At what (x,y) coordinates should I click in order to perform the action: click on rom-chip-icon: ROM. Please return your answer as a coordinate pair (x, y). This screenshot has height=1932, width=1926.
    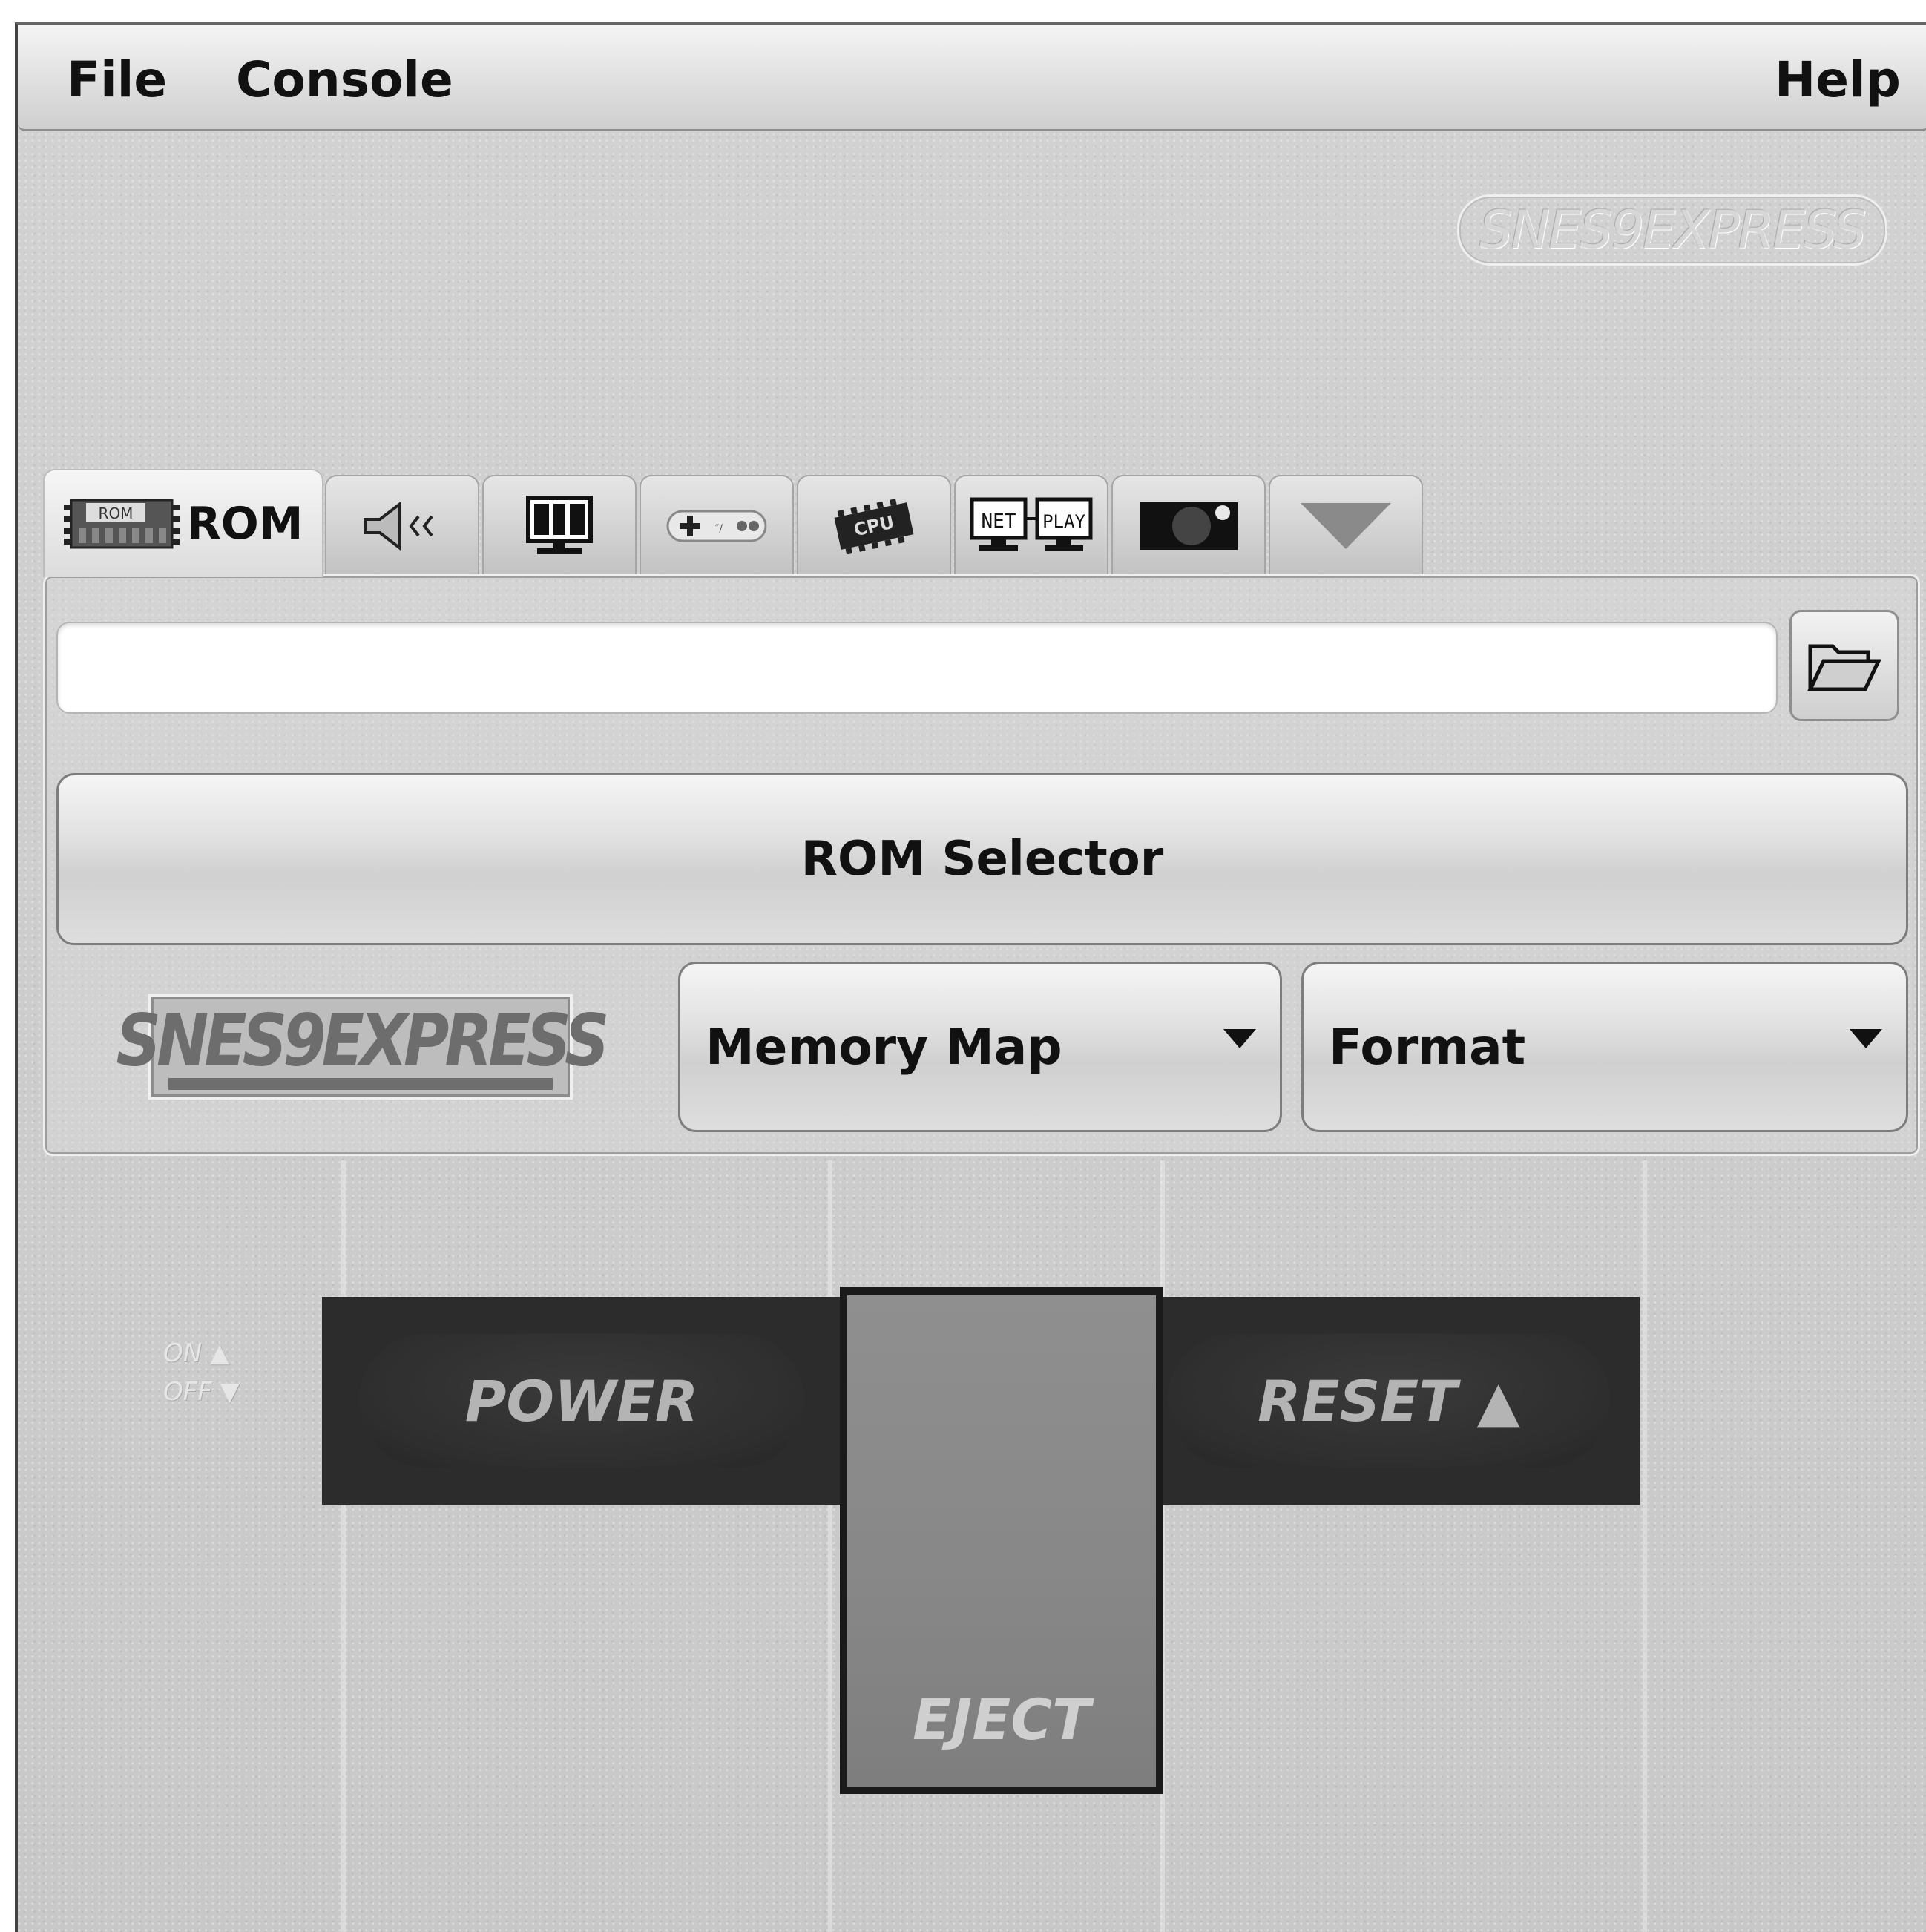
    Looking at the image, I should click on (122, 524).